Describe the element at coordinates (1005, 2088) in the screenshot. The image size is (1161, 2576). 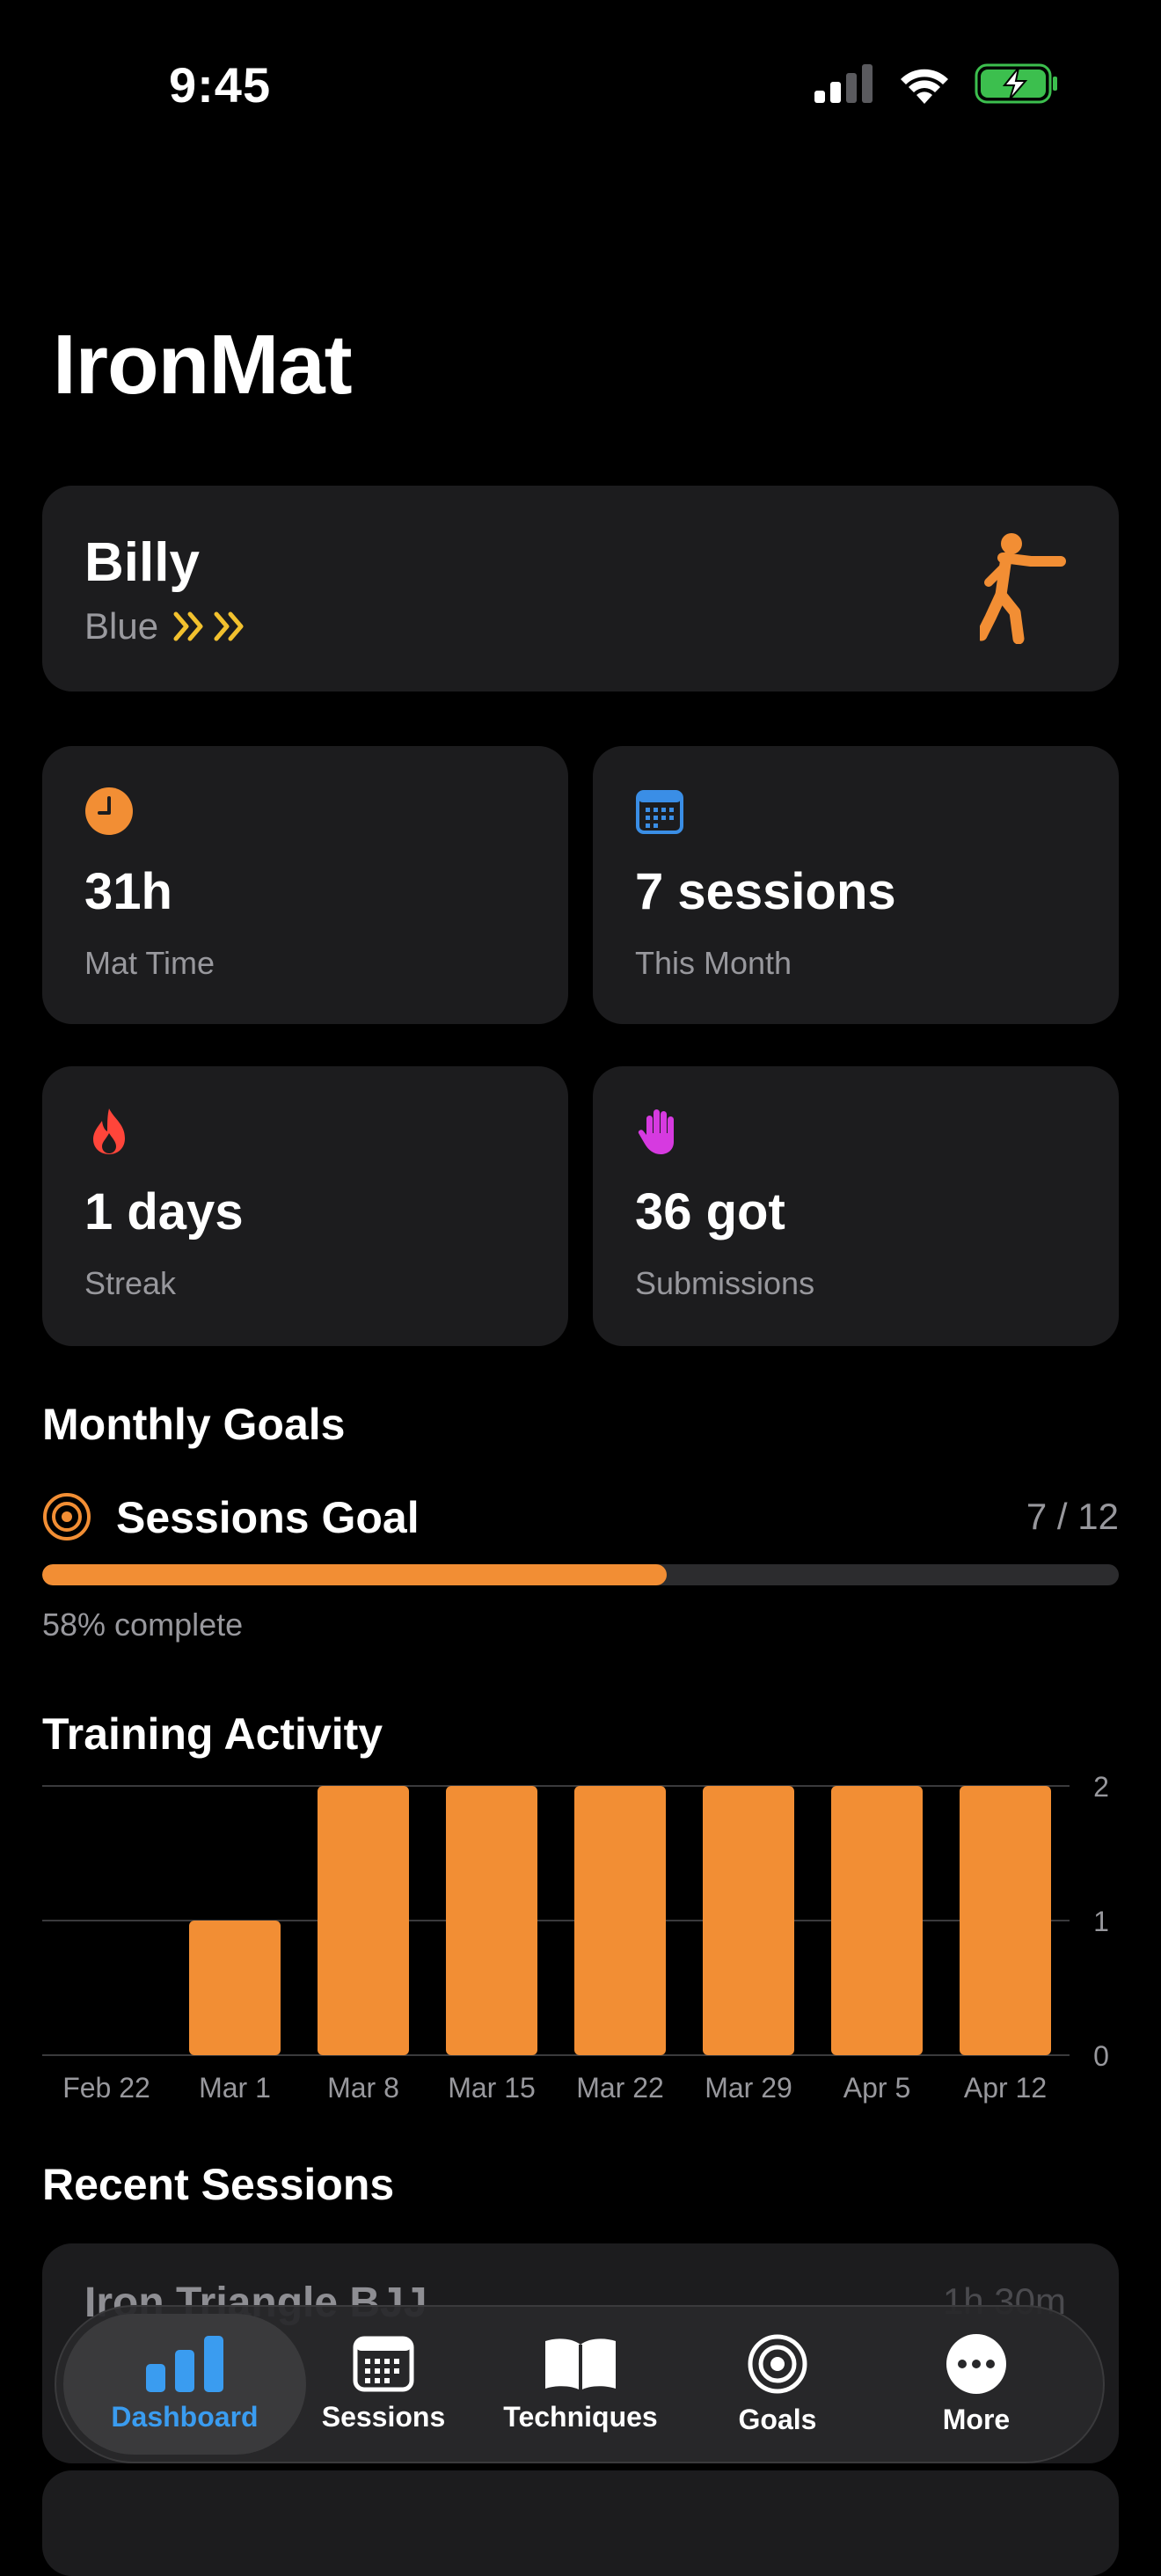
I see `chart-x-tick-label: Apr 12` at that location.